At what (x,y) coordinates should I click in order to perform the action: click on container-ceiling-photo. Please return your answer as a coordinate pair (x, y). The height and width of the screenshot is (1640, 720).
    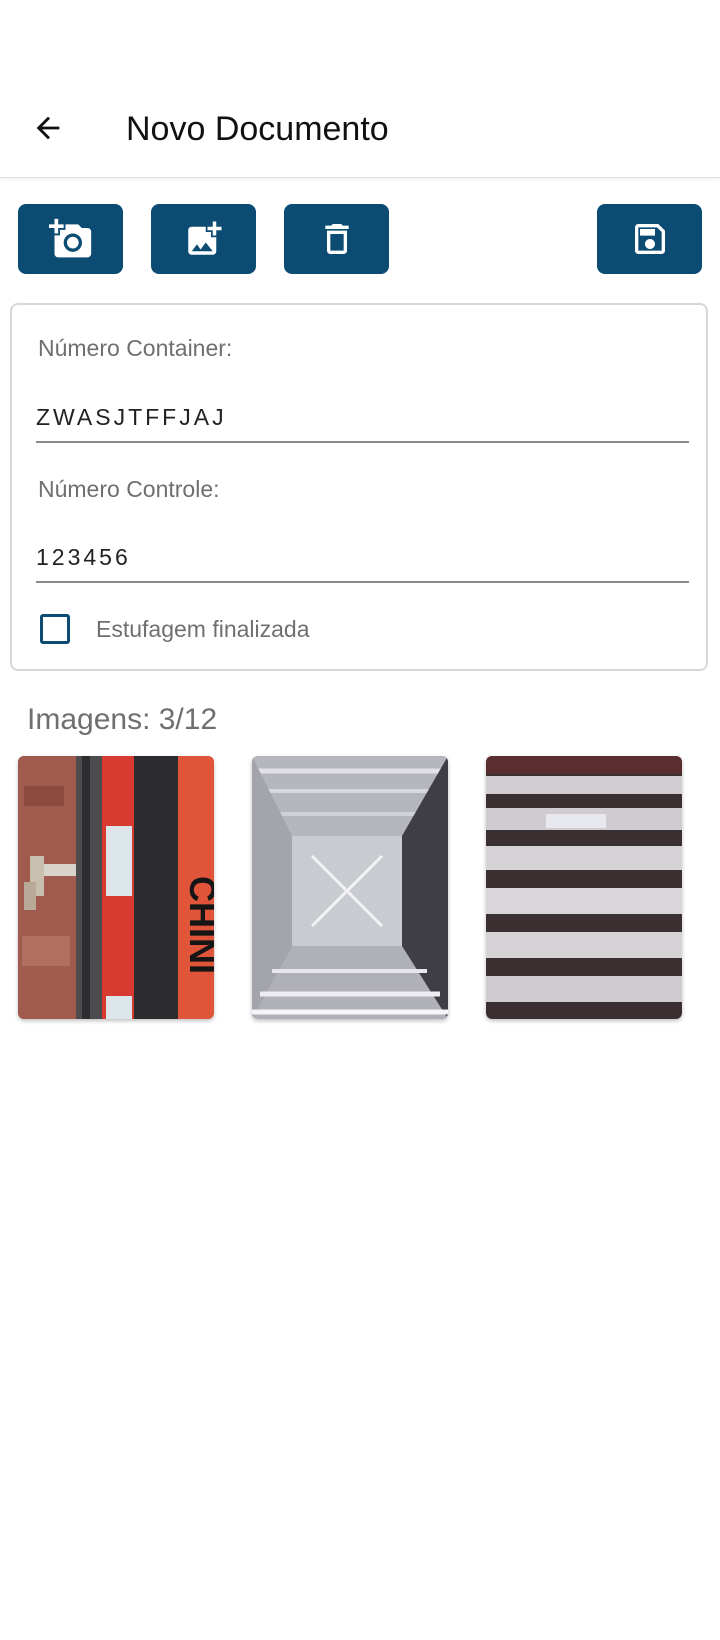
    Looking at the image, I should click on (584, 887).